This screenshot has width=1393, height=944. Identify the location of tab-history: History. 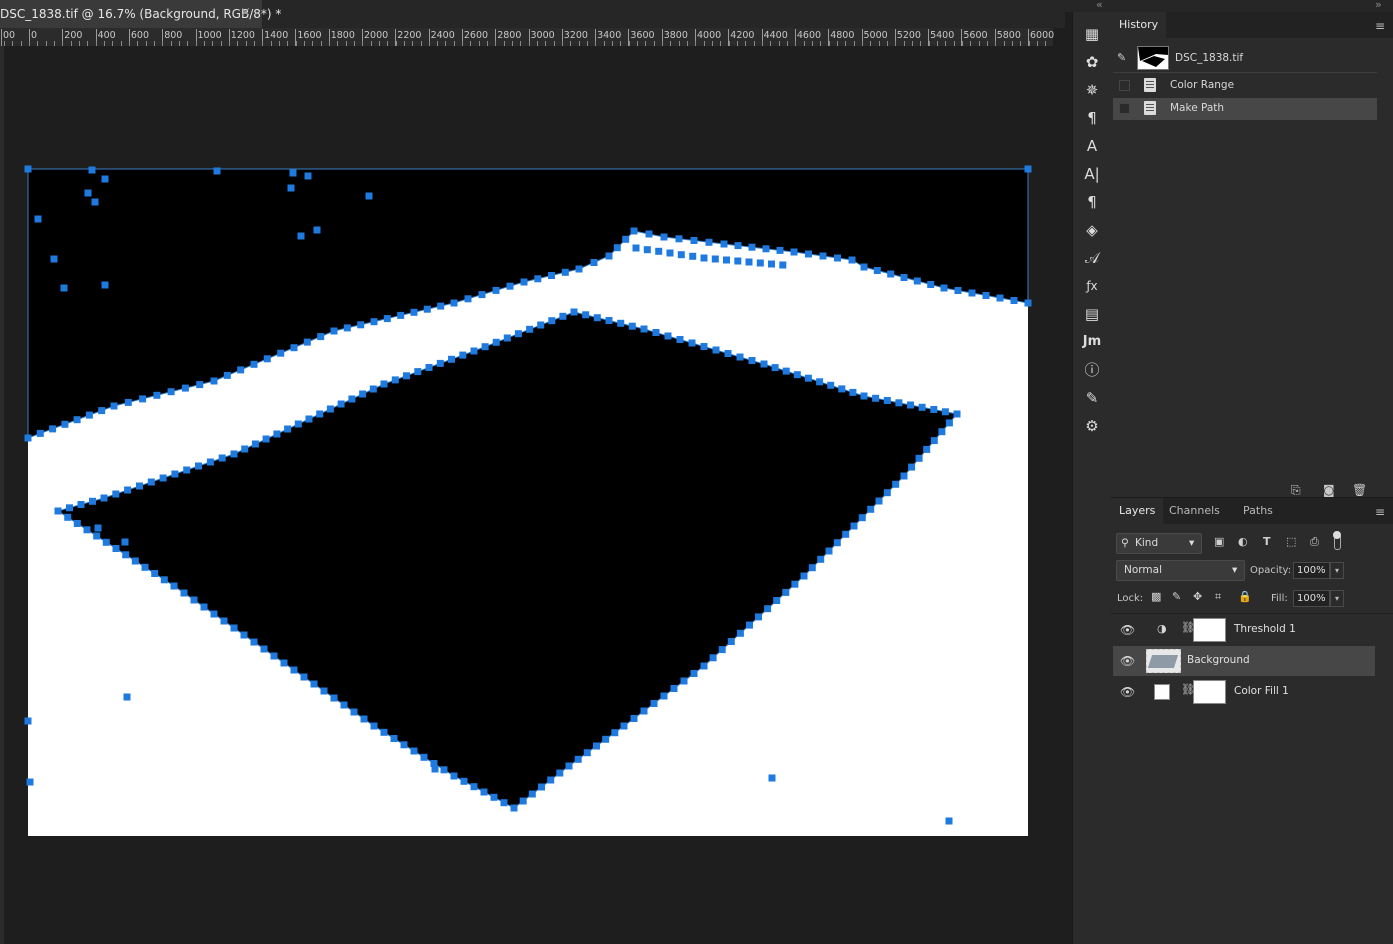
(1139, 25).